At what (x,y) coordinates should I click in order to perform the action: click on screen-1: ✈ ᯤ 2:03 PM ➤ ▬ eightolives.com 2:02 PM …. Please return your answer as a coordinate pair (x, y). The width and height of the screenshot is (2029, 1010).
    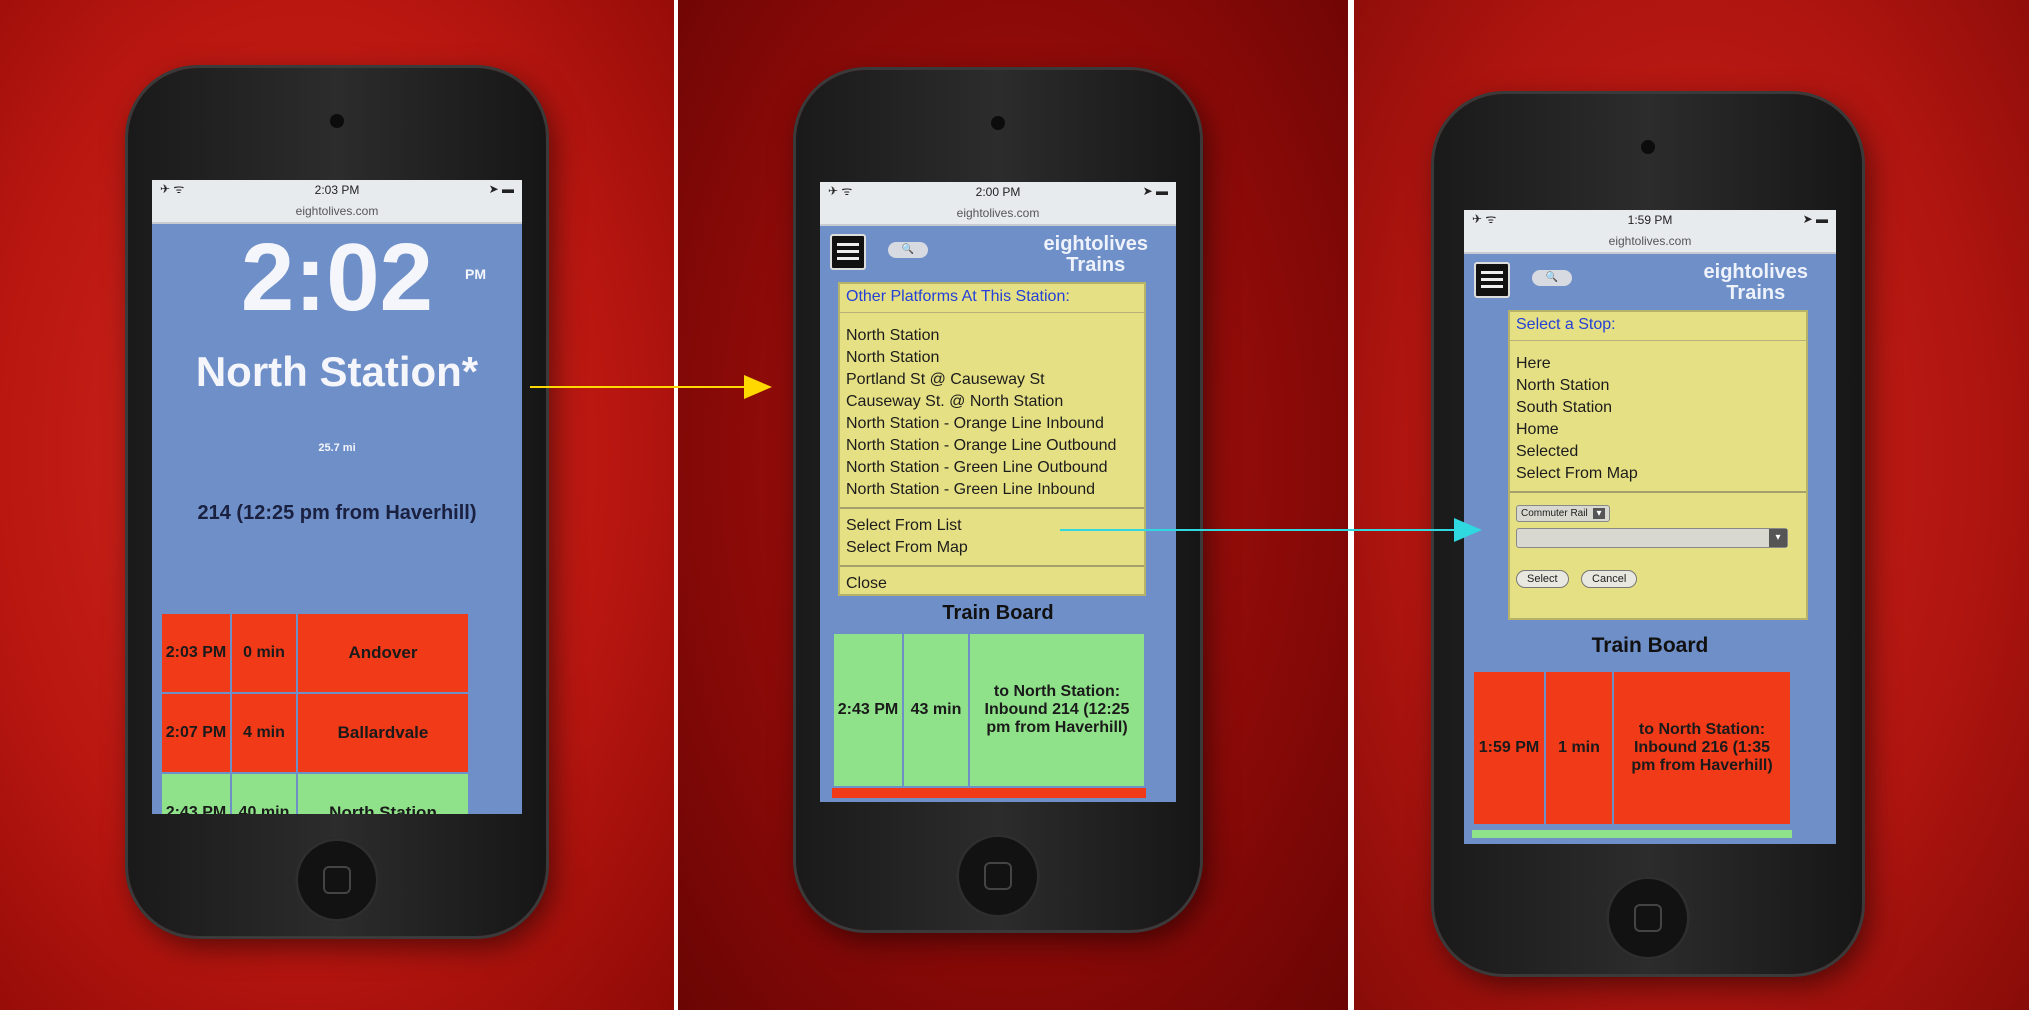
    Looking at the image, I should click on (337, 497).